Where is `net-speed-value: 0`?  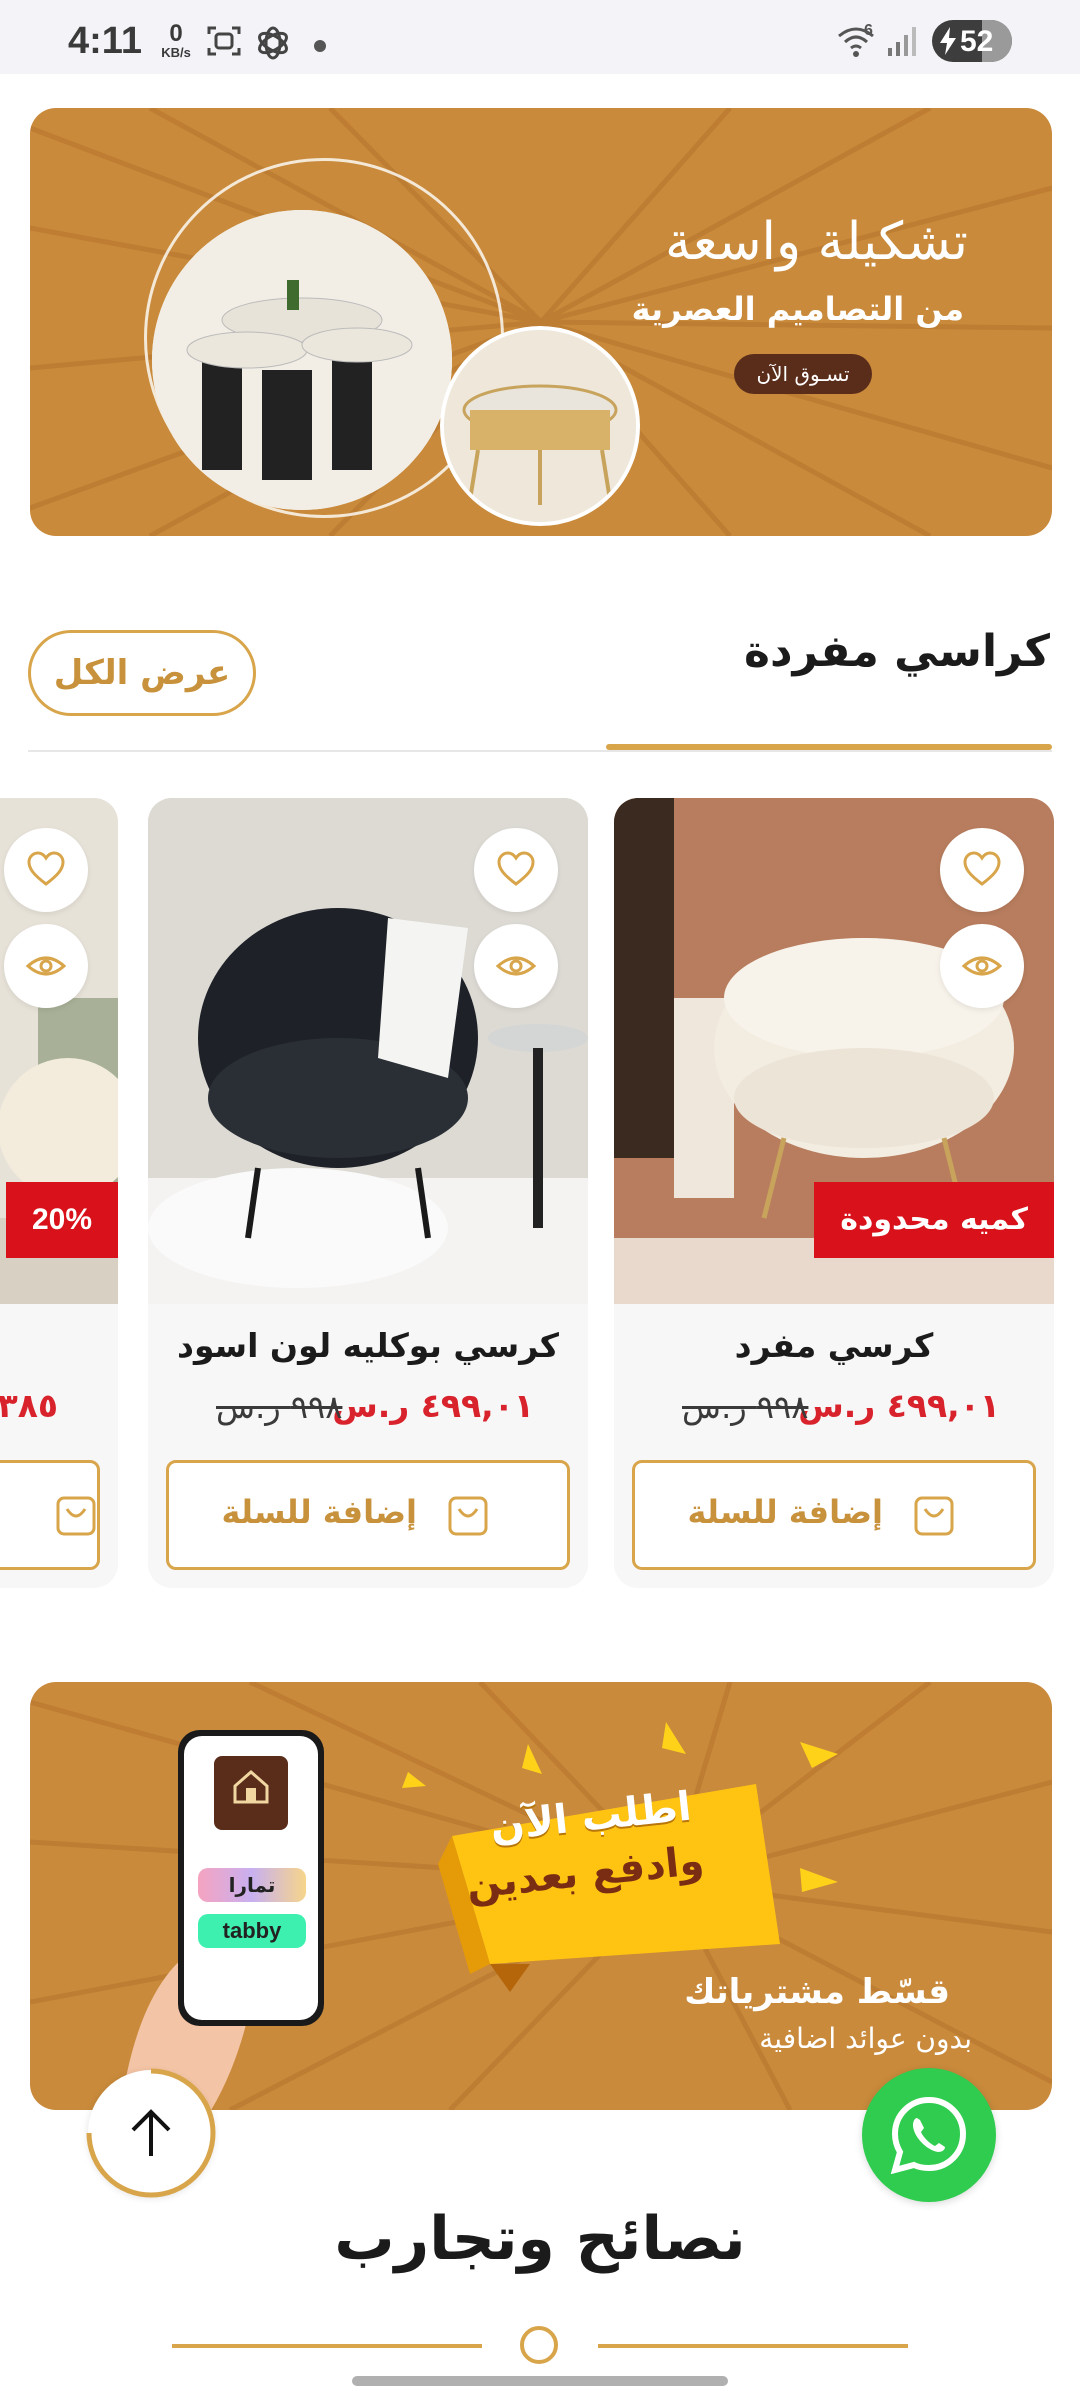
net-speed-value: 0 is located at coordinates (176, 33).